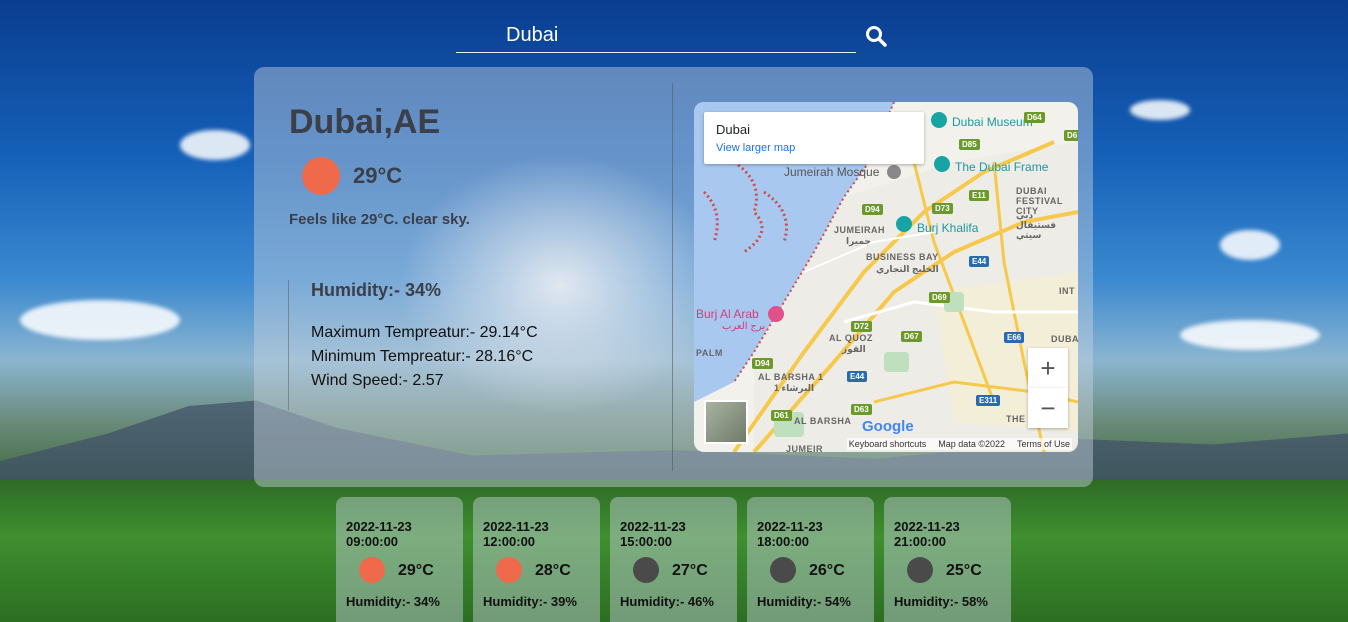  Describe the element at coordinates (536, 559) in the screenshot. I see `forecast-card: 2022-11-23 12:00:00 28°C Humidity:- 39%` at that location.